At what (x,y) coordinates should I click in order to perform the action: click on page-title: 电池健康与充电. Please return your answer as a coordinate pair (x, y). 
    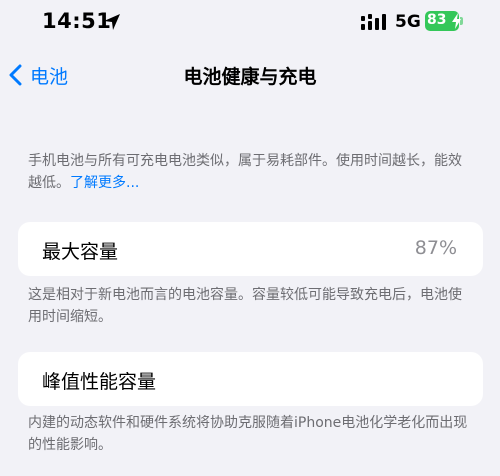
    Looking at the image, I should click on (250, 77).